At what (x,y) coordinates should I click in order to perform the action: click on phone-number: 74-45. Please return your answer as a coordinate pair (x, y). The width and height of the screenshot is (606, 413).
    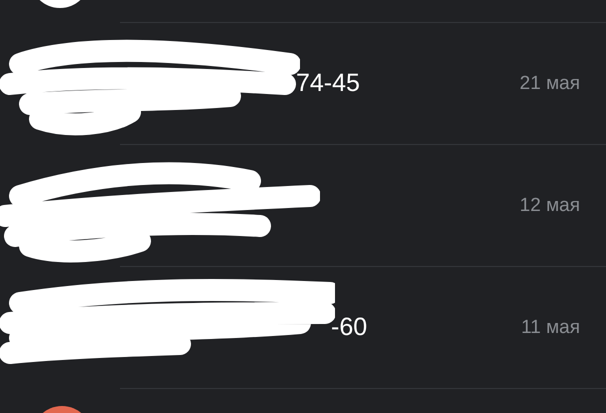
    Looking at the image, I should click on (328, 84).